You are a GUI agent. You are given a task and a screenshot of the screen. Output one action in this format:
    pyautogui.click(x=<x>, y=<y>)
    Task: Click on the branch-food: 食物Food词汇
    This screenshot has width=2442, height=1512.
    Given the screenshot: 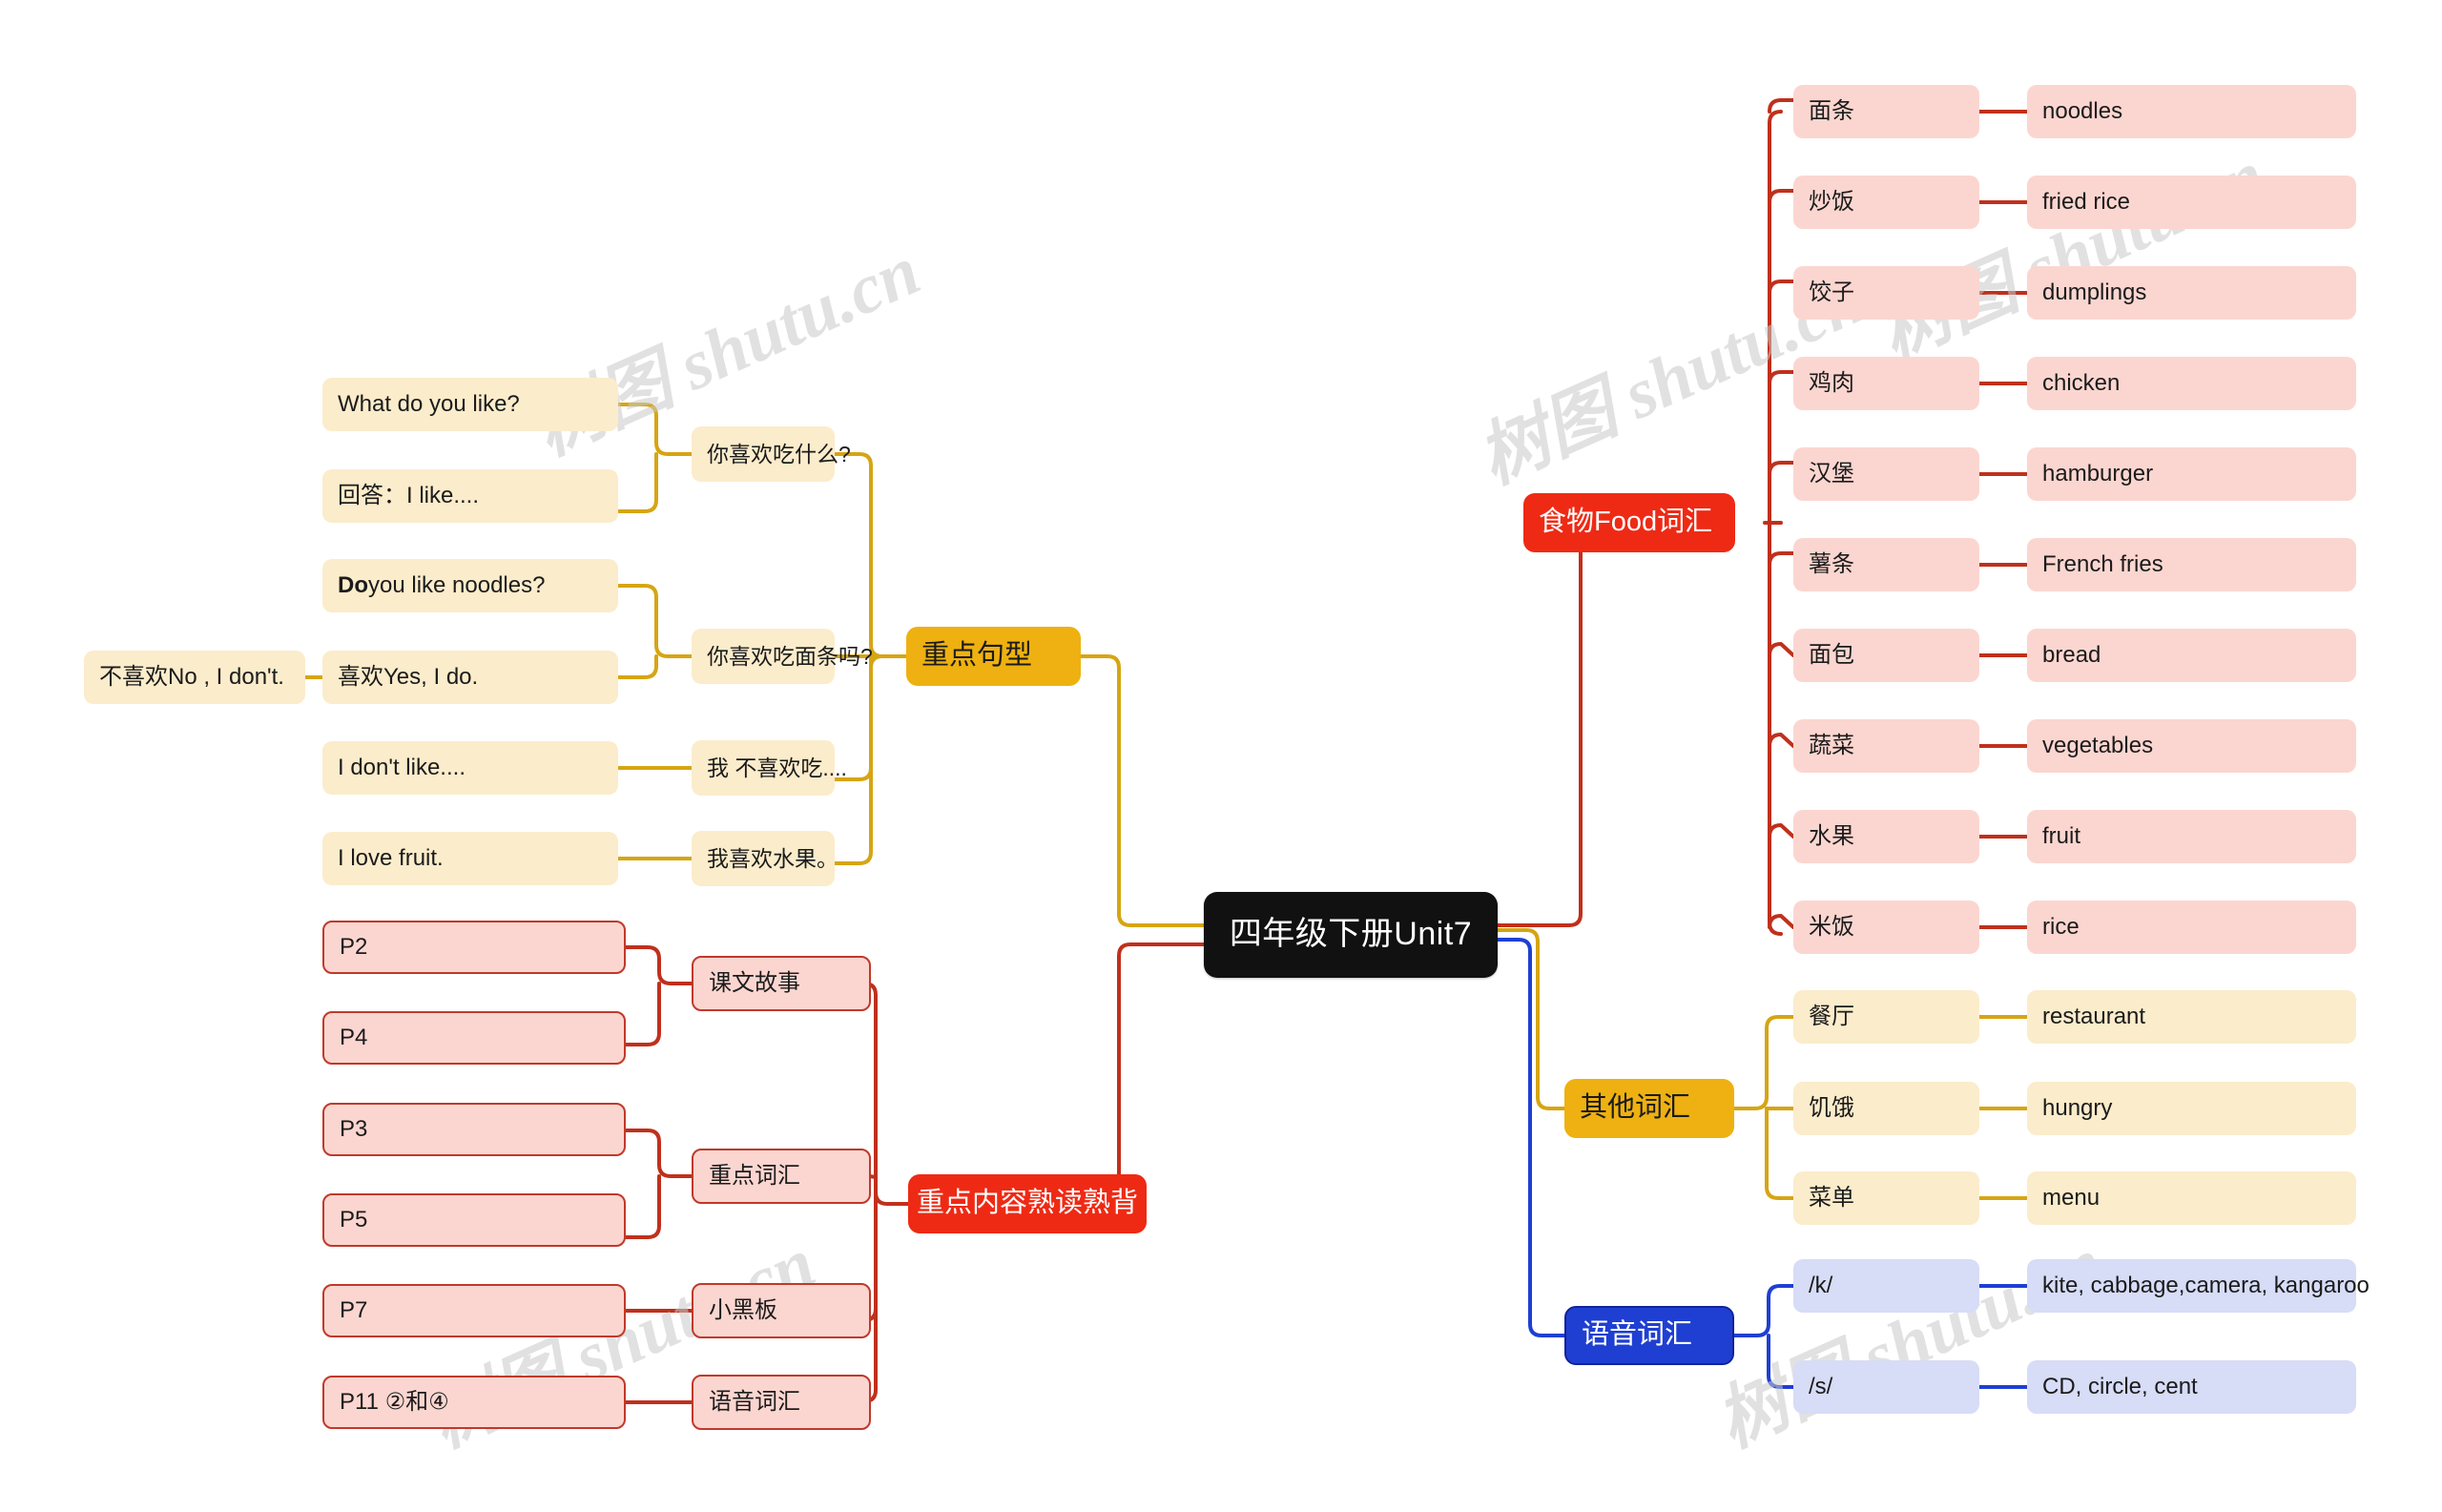 What is the action you would take?
    pyautogui.click(x=1629, y=522)
    